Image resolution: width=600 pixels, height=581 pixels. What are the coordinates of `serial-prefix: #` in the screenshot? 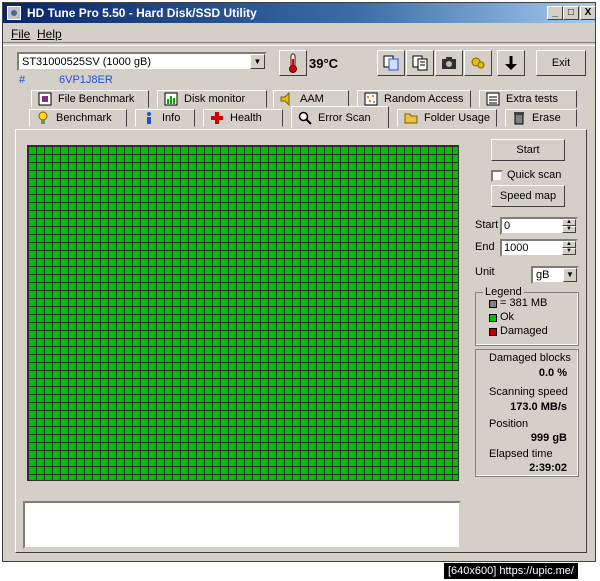 It's located at (22, 80).